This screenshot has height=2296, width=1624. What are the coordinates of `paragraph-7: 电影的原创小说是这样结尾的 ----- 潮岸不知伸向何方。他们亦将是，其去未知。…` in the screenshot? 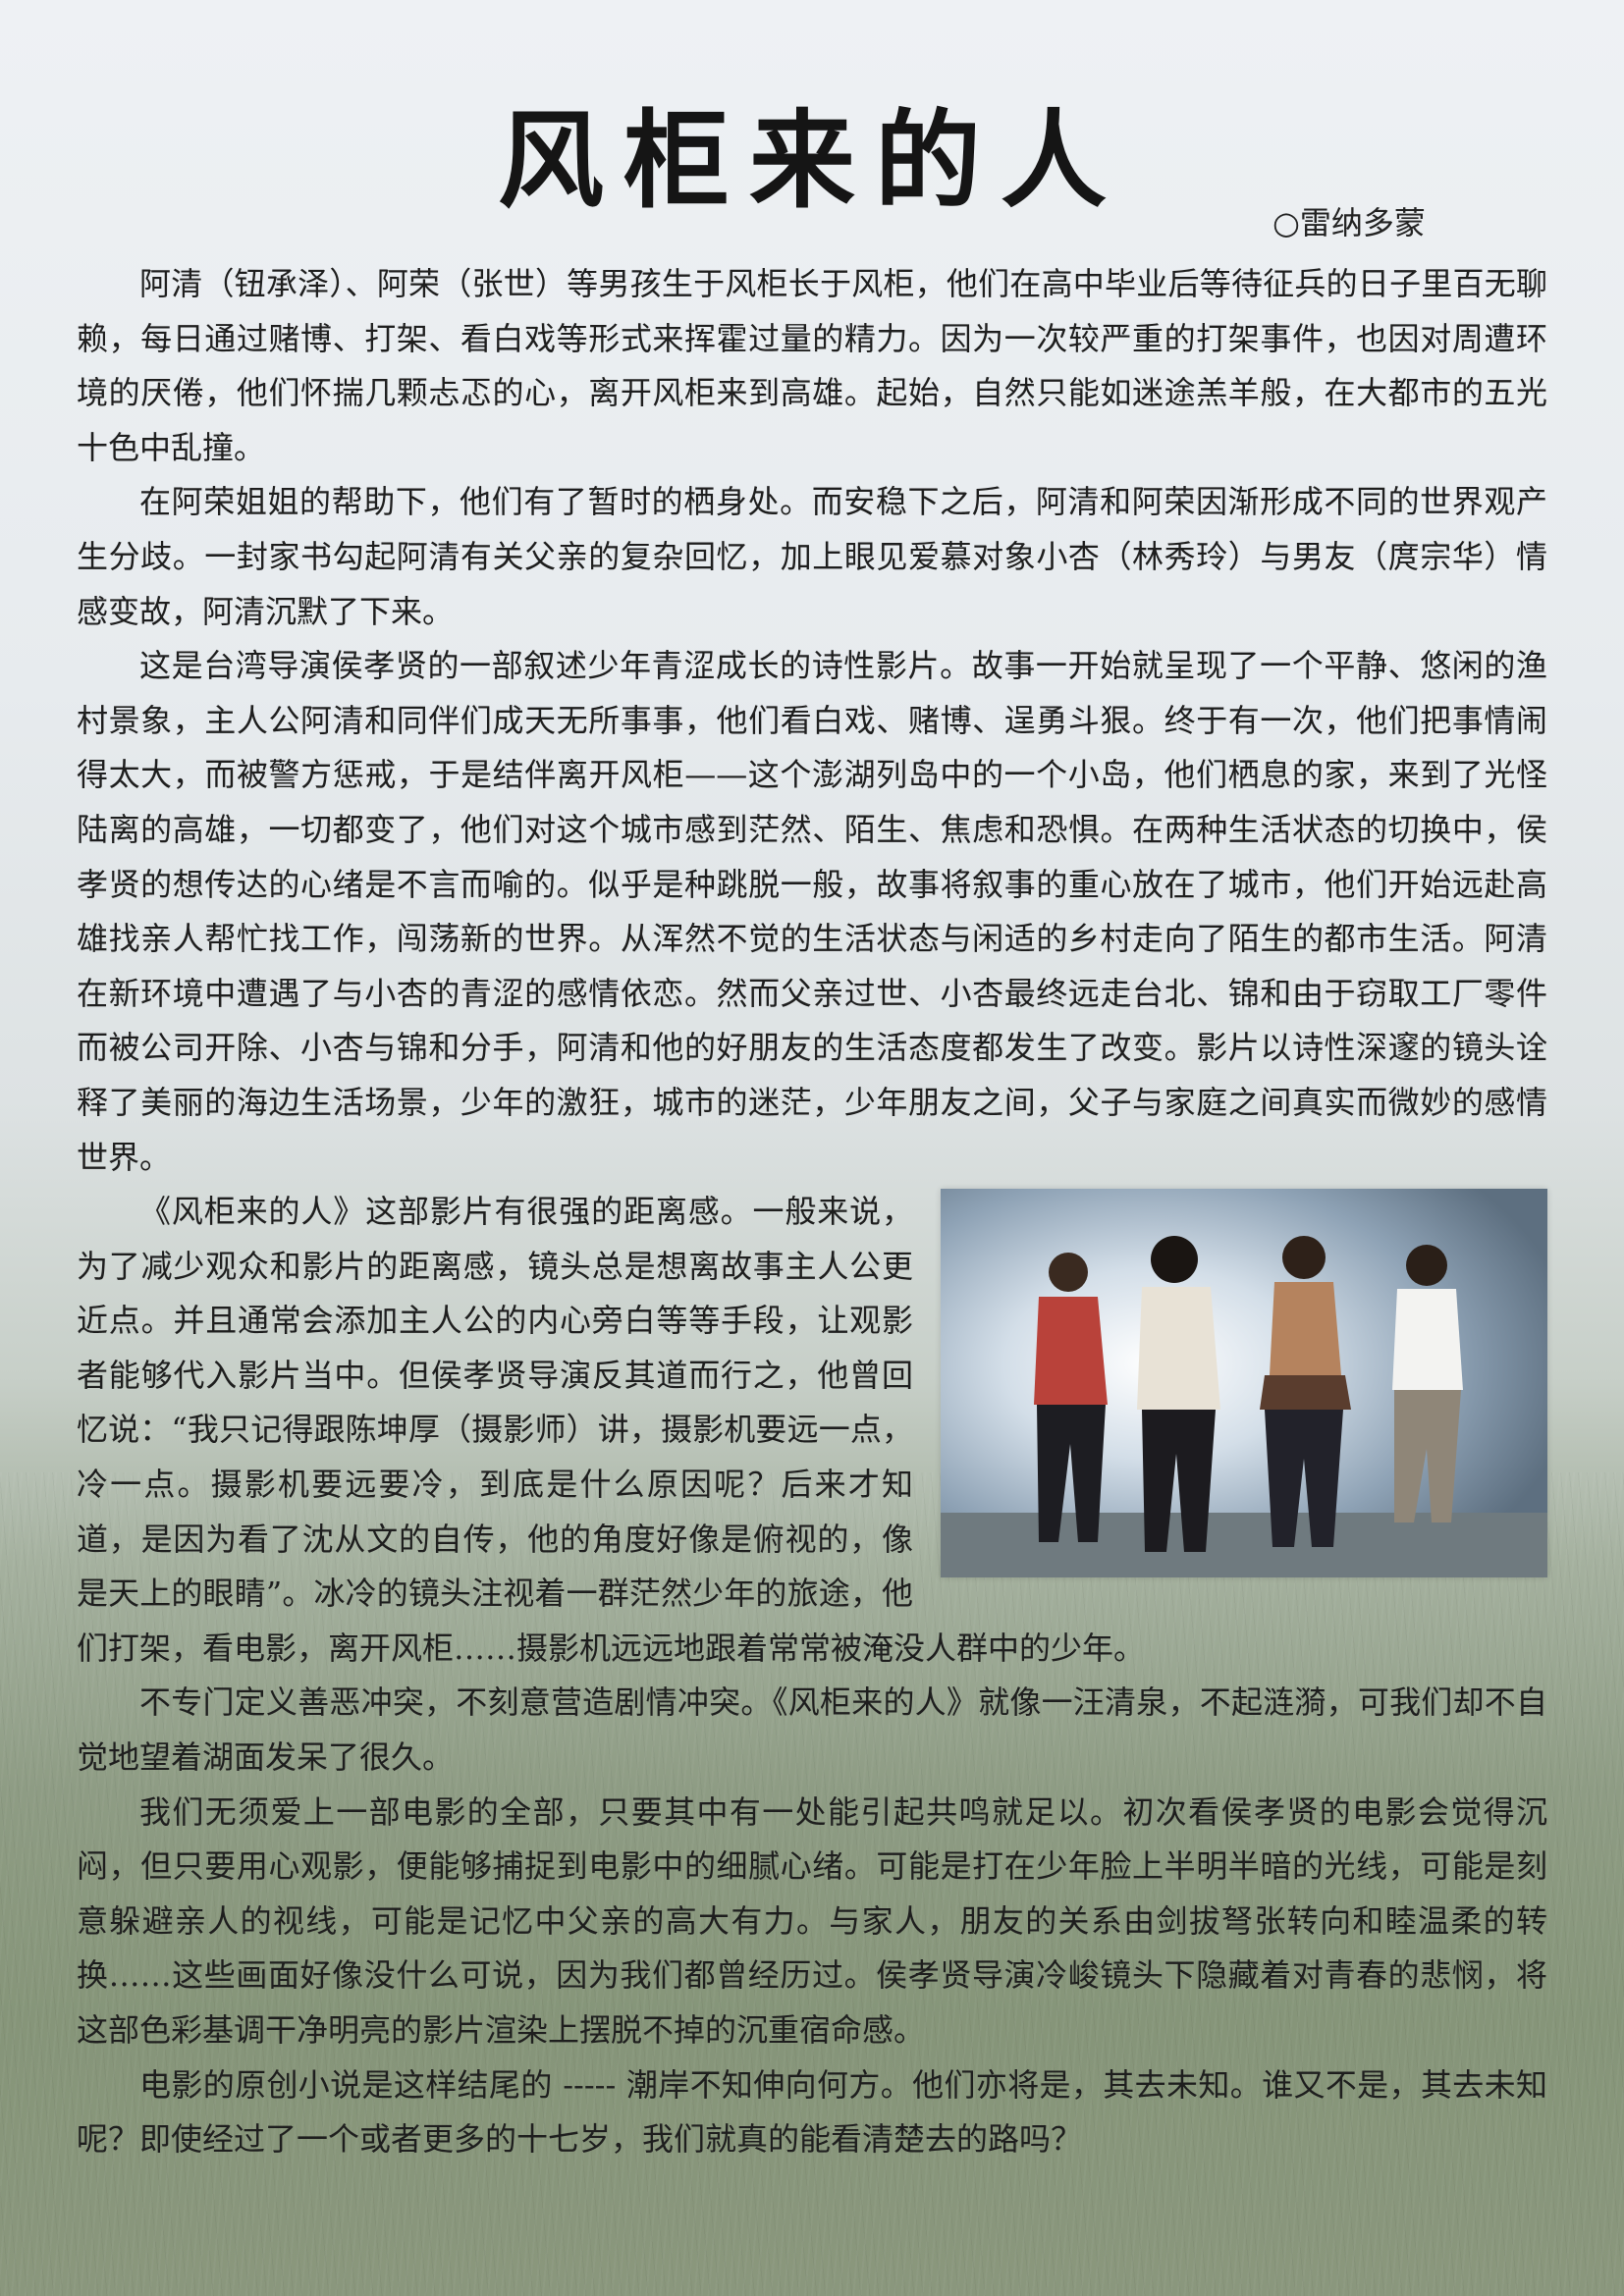 It's located at (812, 2112).